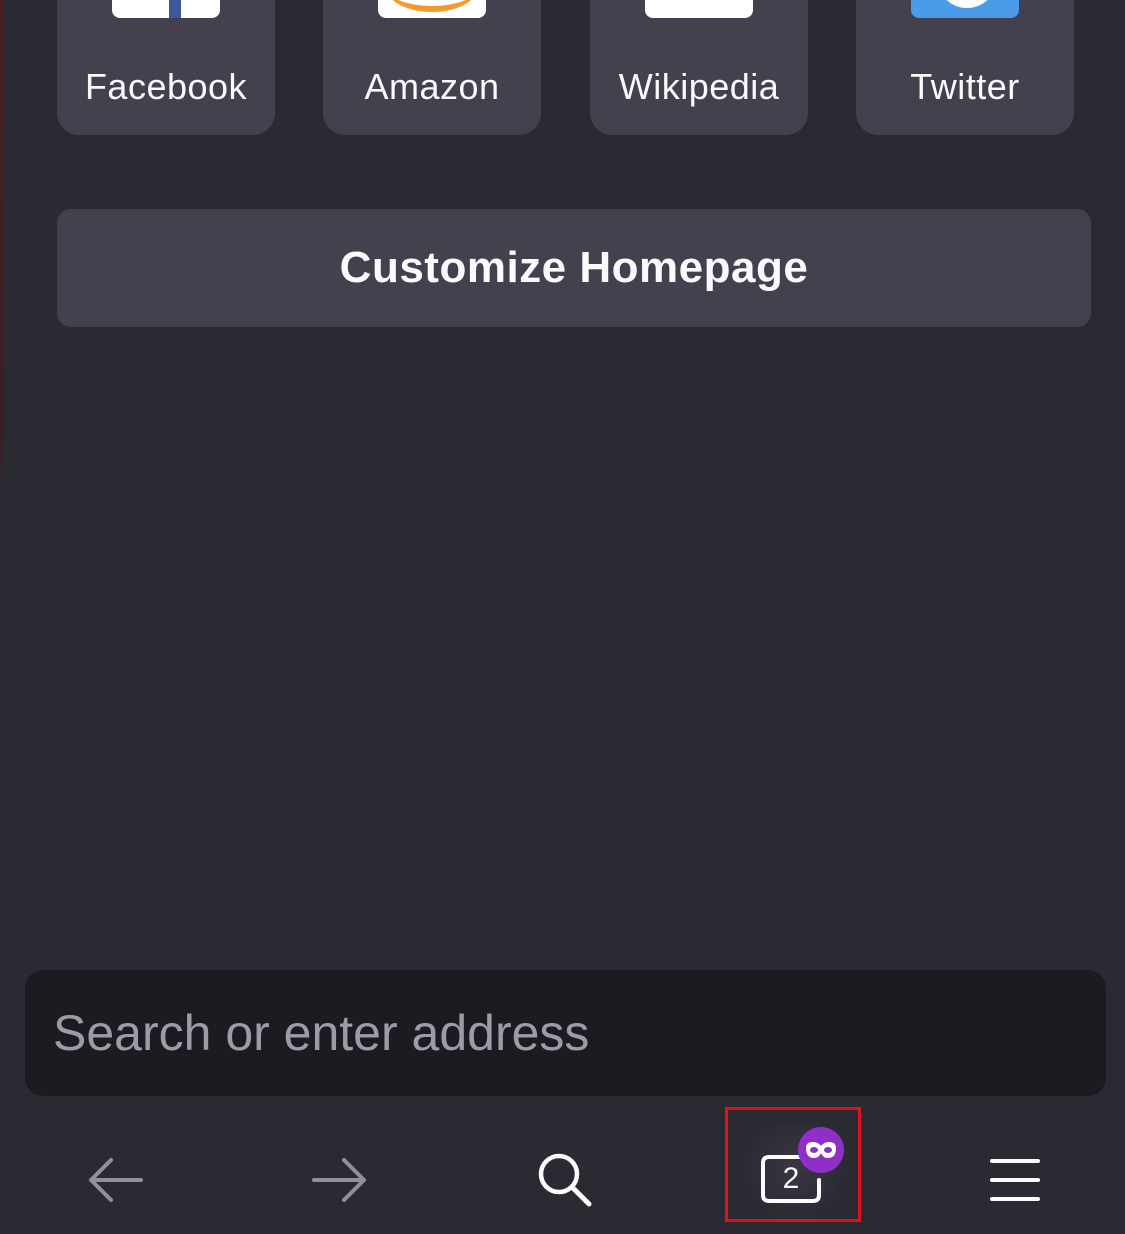 Image resolution: width=1125 pixels, height=1234 pixels. I want to click on back-button, so click(115, 1180).